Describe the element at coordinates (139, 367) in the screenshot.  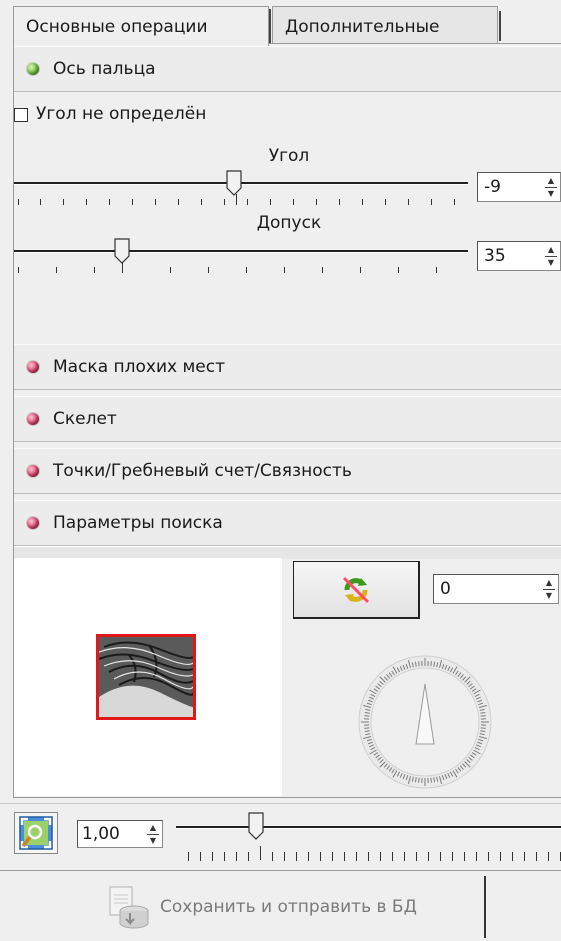
I see `section-label: Маска плохих мест` at that location.